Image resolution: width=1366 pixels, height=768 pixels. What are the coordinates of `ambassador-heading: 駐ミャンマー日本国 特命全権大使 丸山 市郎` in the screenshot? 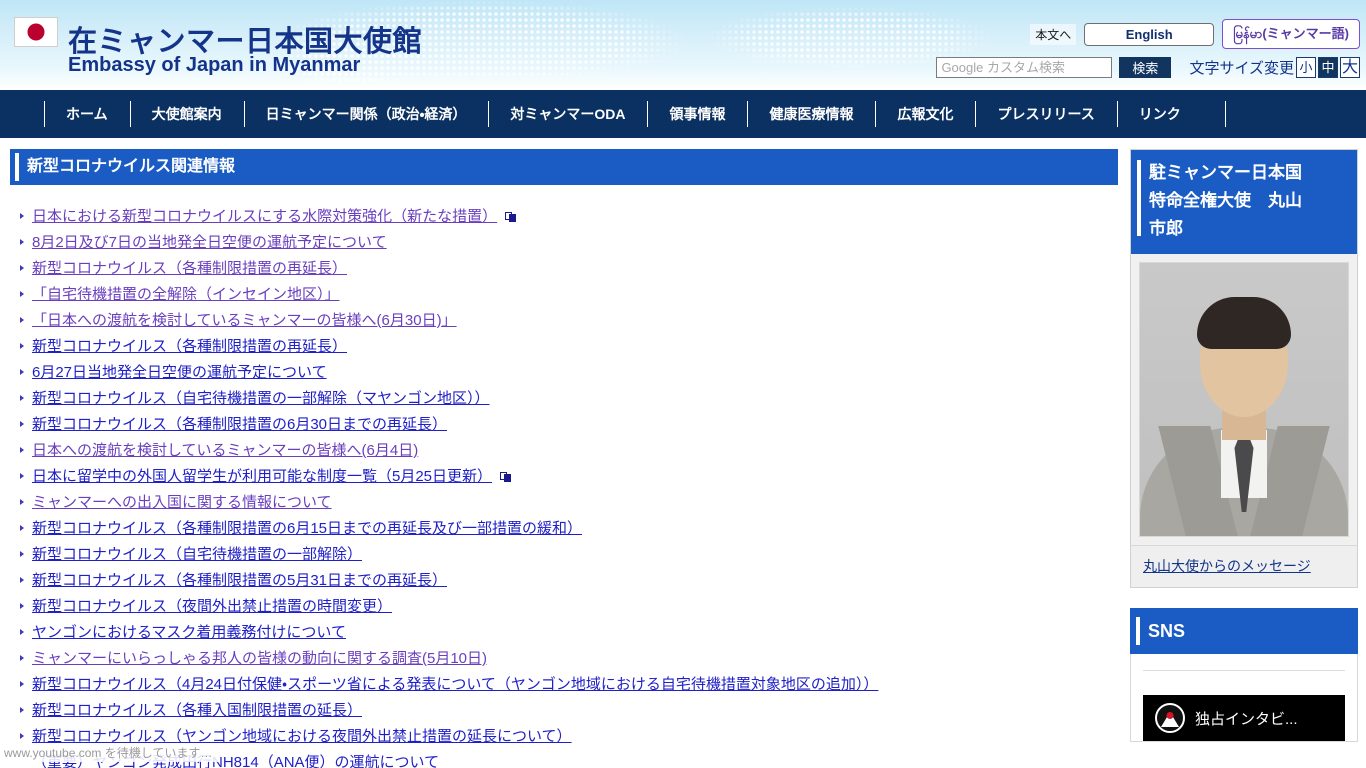 It's located at (1244, 202).